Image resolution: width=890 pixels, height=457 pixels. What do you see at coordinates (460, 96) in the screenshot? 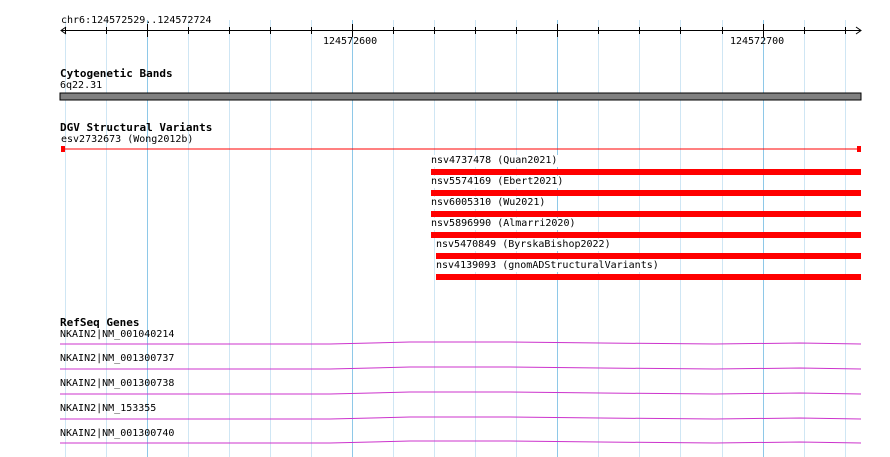
I see `cytoband-bar` at bounding box center [460, 96].